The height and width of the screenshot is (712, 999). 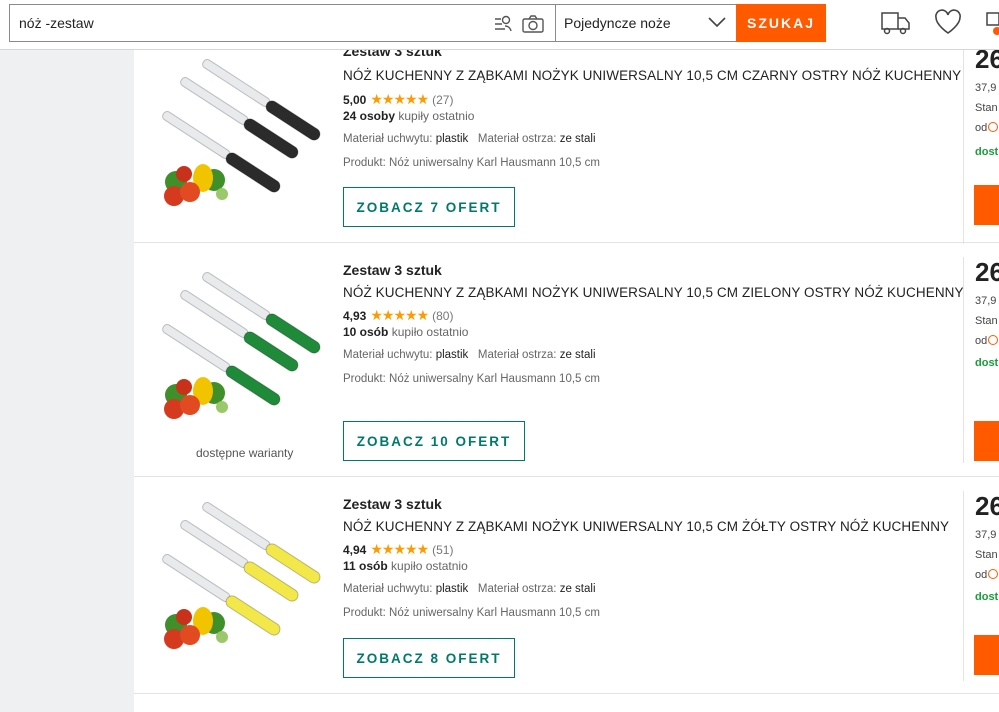 What do you see at coordinates (617, 23) in the screenshot?
I see `category-selected: Pojedyncze noże` at bounding box center [617, 23].